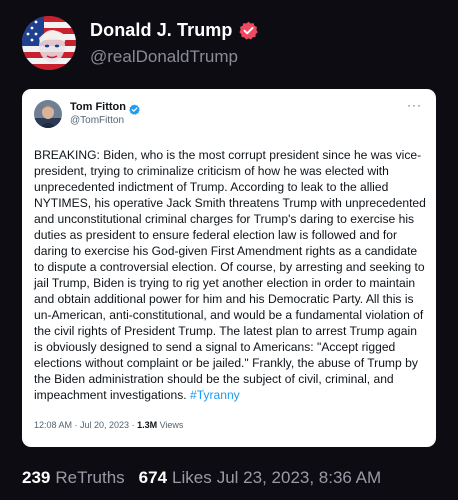 This screenshot has width=458, height=500. I want to click on embedded-name-row: Tom Fitton, so click(105, 108).